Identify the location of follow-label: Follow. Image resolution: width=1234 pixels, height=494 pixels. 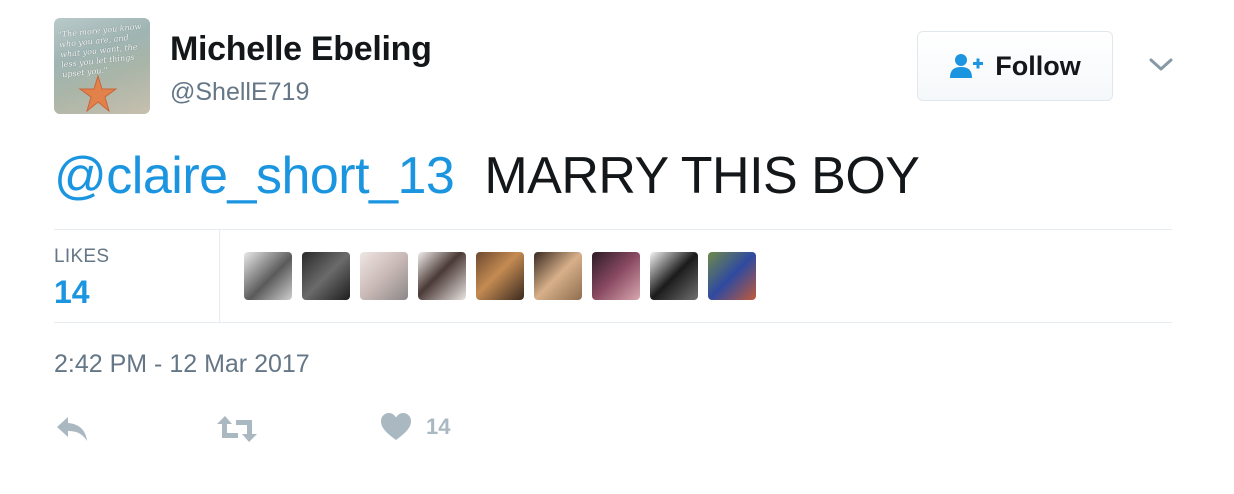
(1038, 65).